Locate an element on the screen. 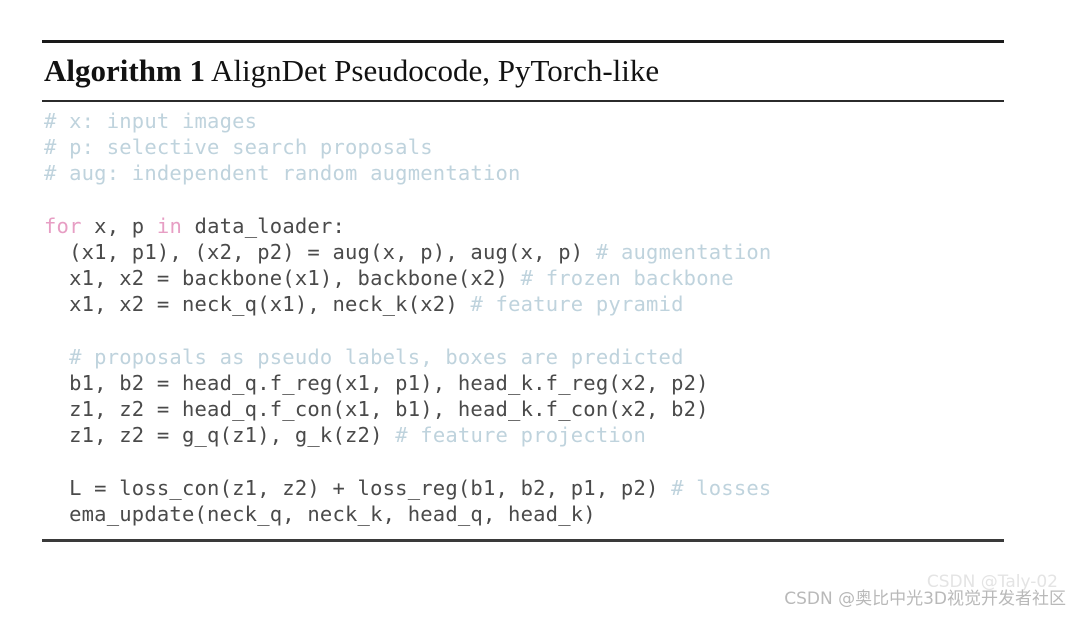 Image resolution: width=1080 pixels, height=623 pixels. code-token-comment: # feature projection is located at coordinates (521, 435).